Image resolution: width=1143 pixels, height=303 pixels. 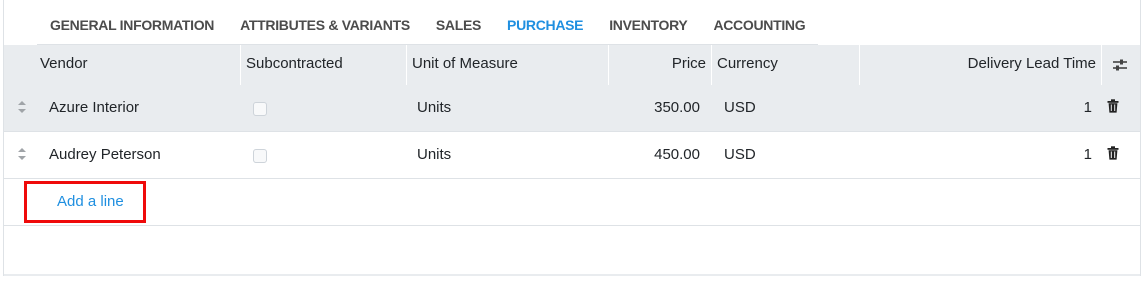 What do you see at coordinates (132, 27) in the screenshot?
I see `tab-general-information: GENERAL INFORMATION` at bounding box center [132, 27].